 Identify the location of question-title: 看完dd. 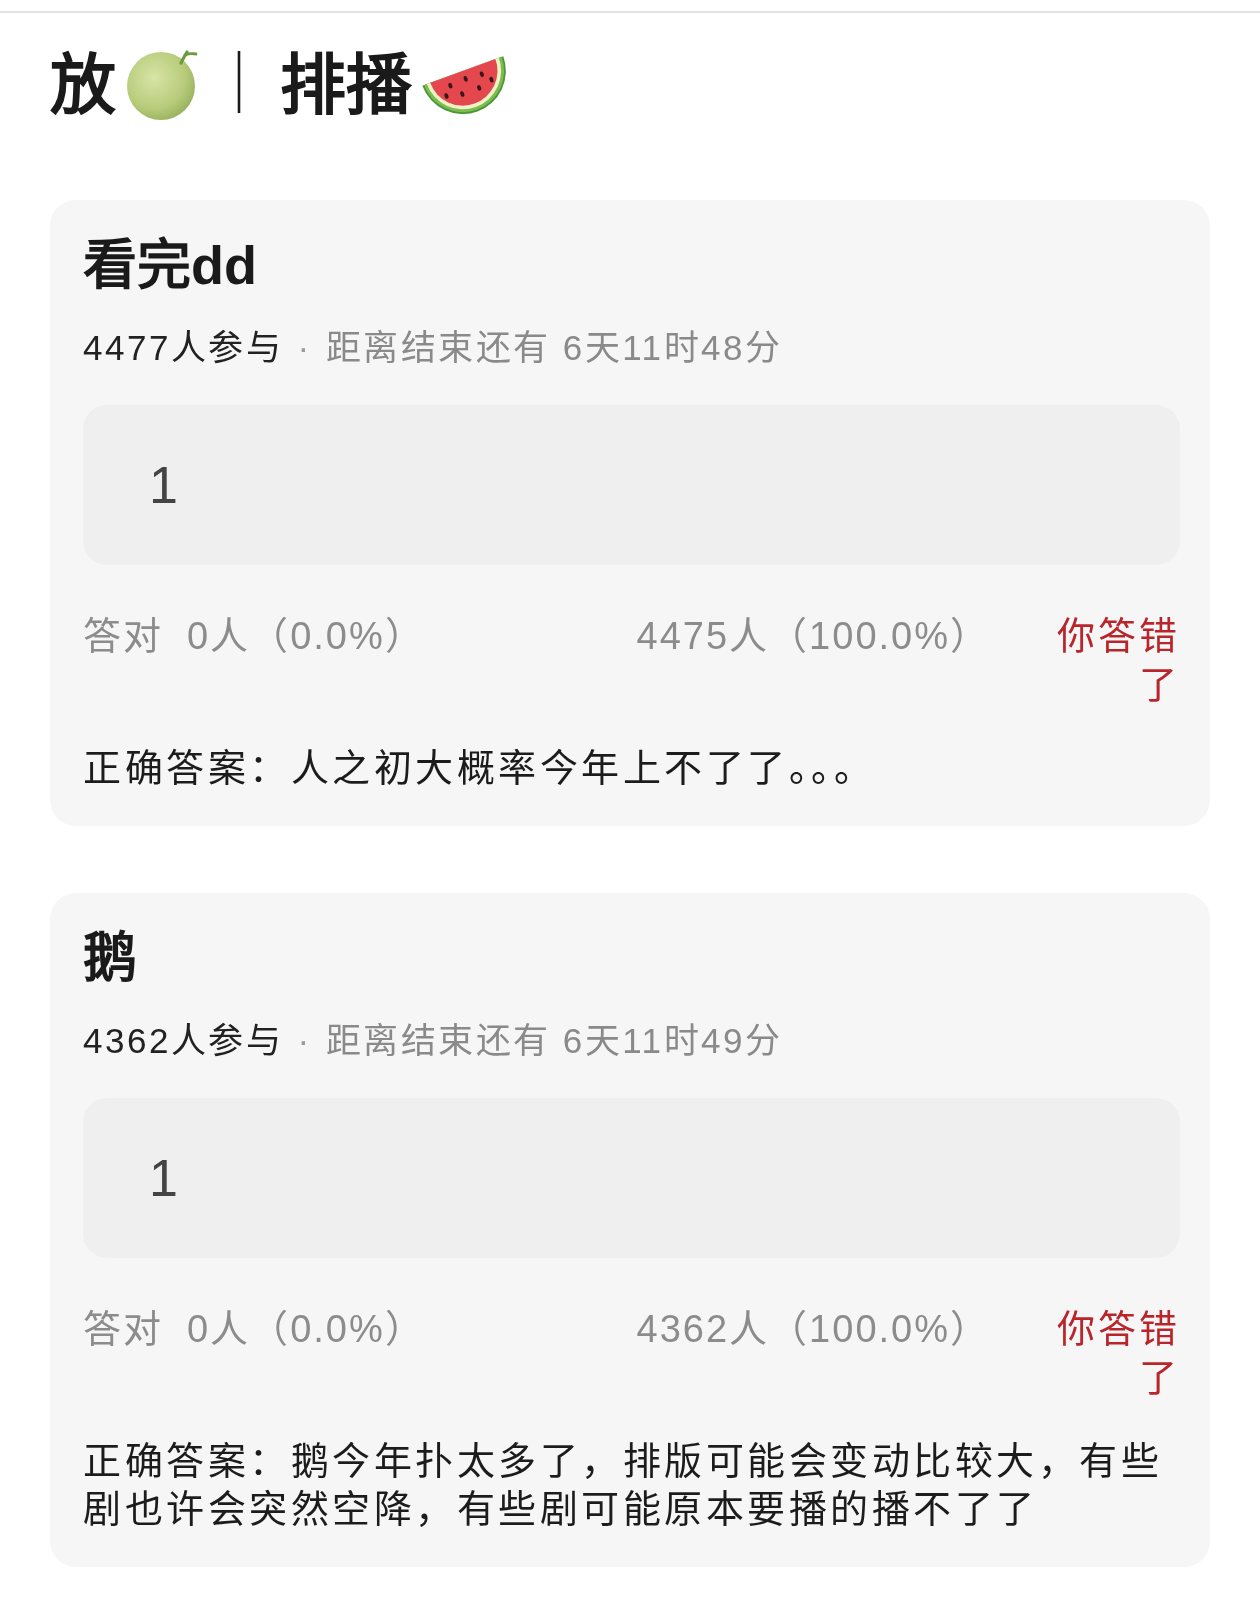
(170, 265).